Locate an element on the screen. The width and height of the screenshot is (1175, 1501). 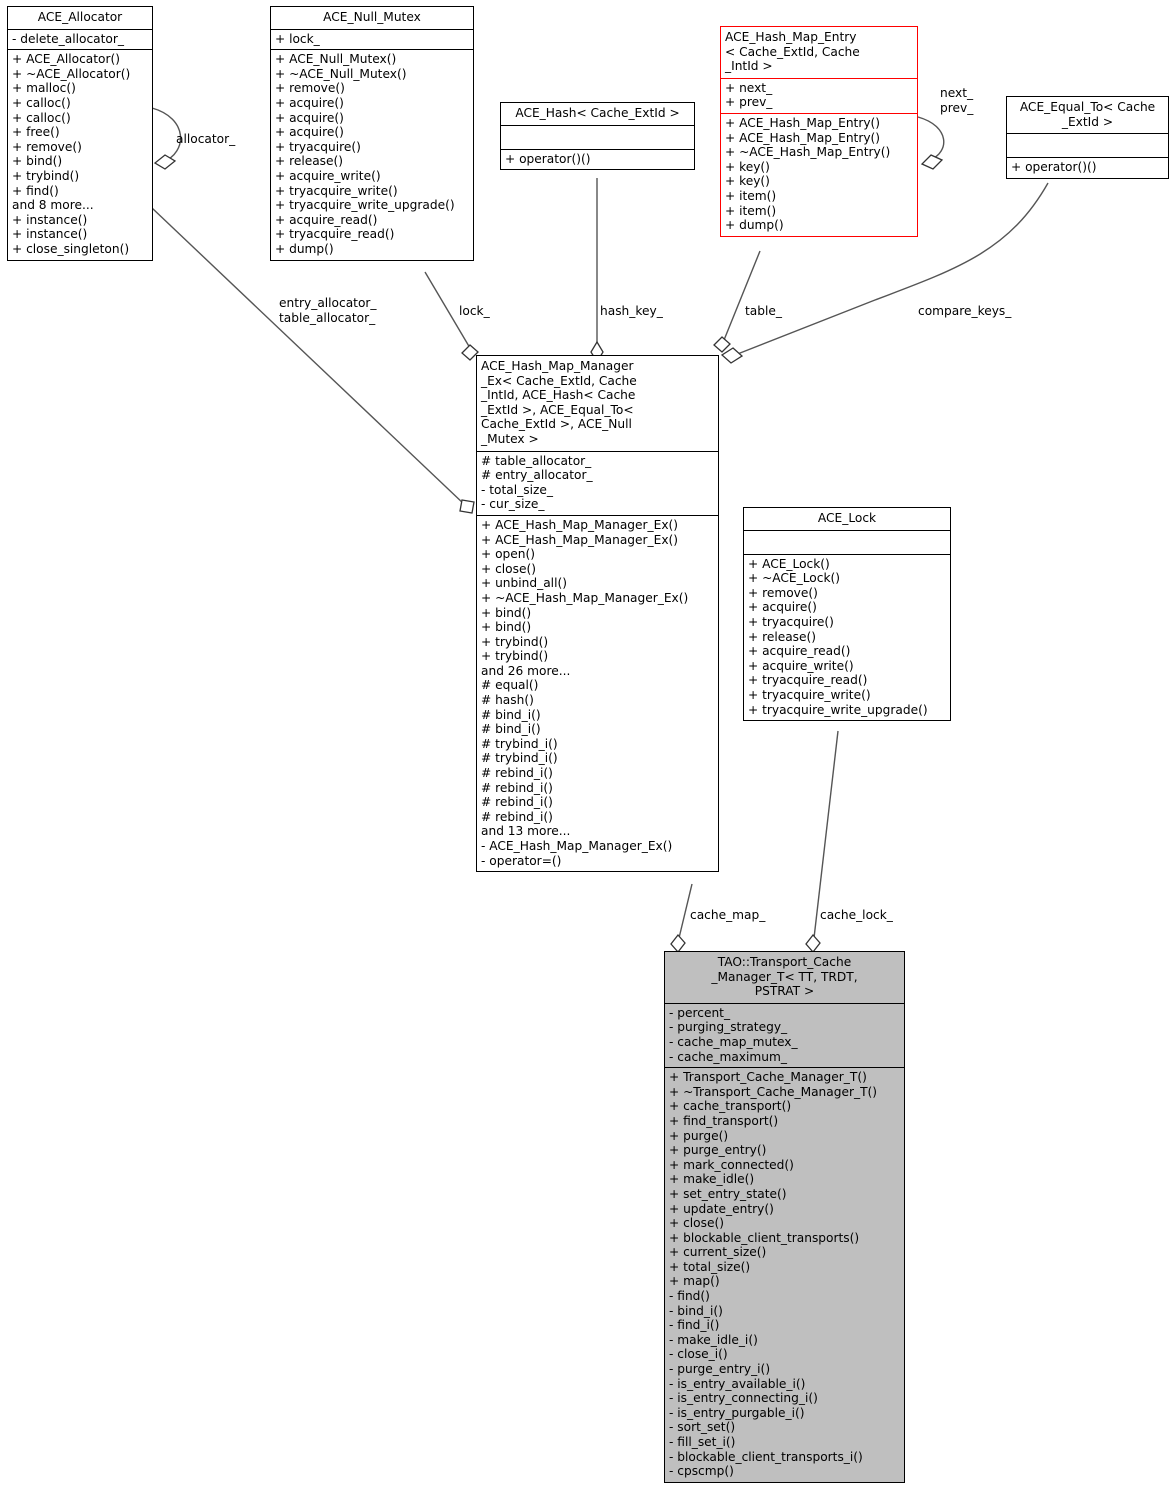
operation-row: - blockable_client_transports_i() is located at coordinates (766, 1456).